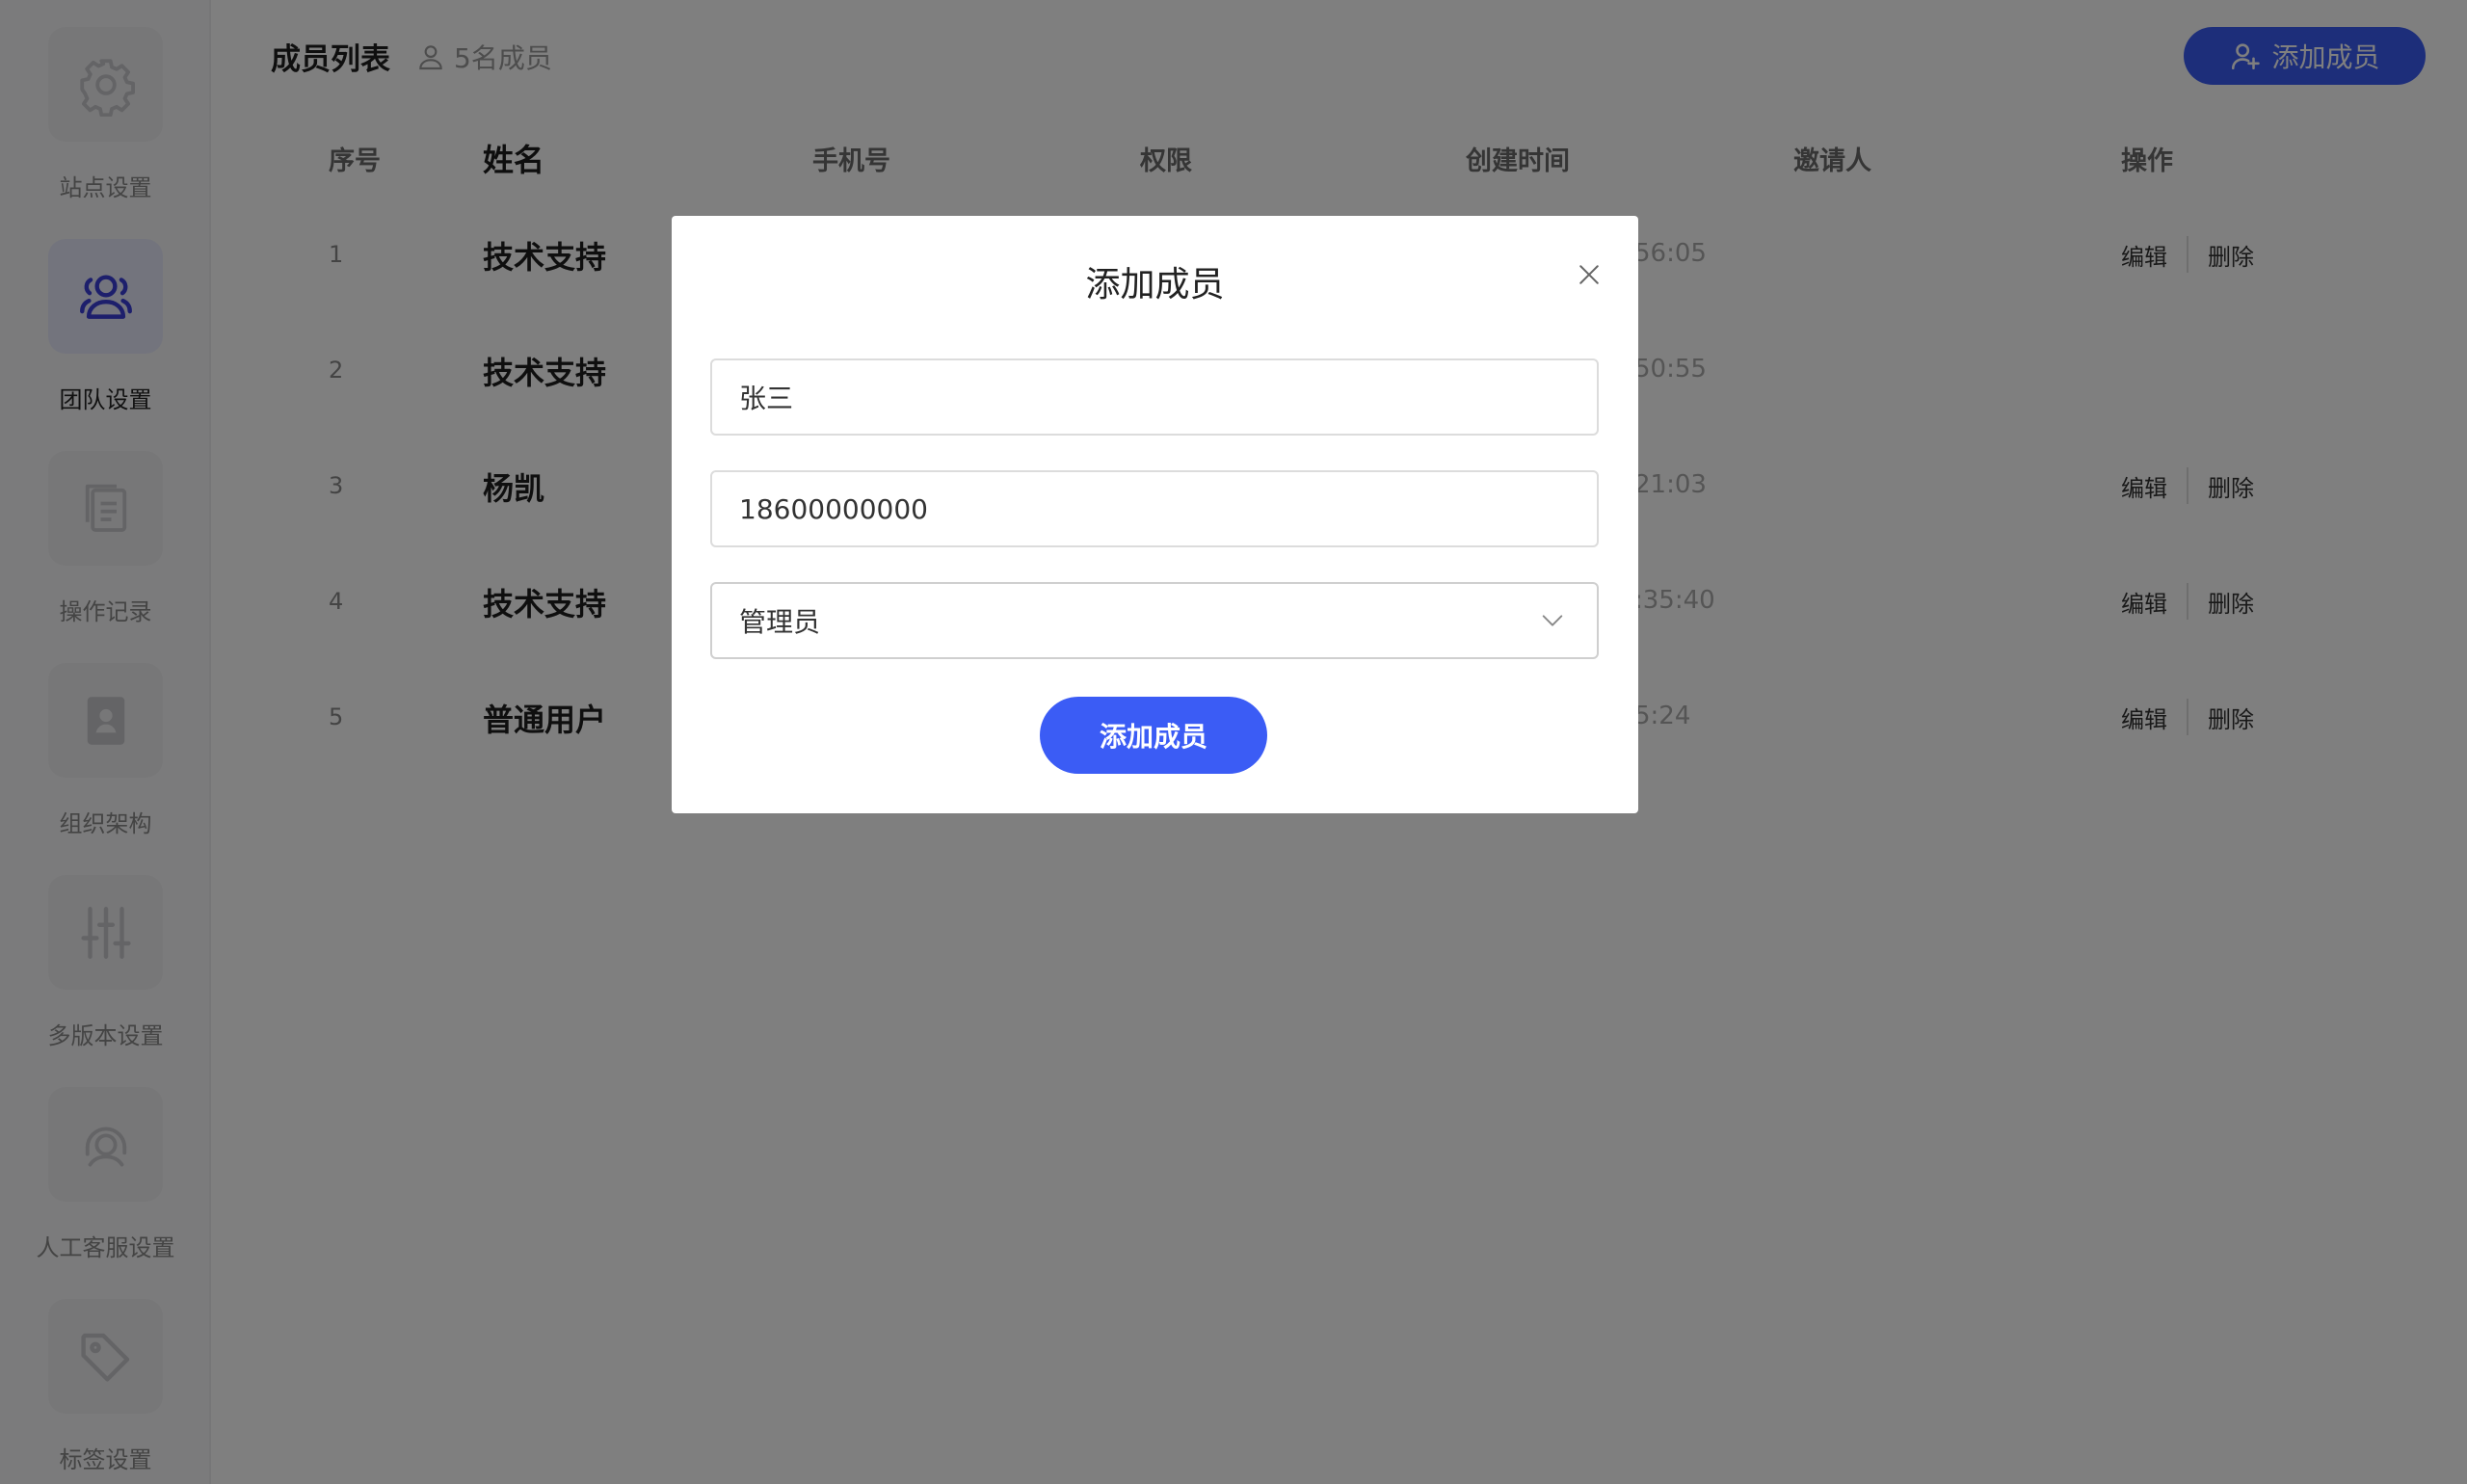  Describe the element at coordinates (1589, 274) in the screenshot. I see `close-icon` at that location.